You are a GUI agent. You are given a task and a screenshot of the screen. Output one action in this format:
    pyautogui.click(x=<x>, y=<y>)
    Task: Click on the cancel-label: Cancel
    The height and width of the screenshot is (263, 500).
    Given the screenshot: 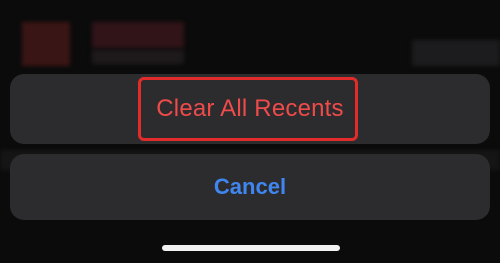 What is the action you would take?
    pyautogui.click(x=250, y=186)
    